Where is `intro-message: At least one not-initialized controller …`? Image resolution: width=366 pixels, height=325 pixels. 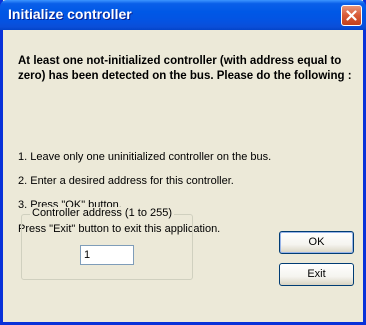 intro-message: At least one not-initialized controller … is located at coordinates (185, 68).